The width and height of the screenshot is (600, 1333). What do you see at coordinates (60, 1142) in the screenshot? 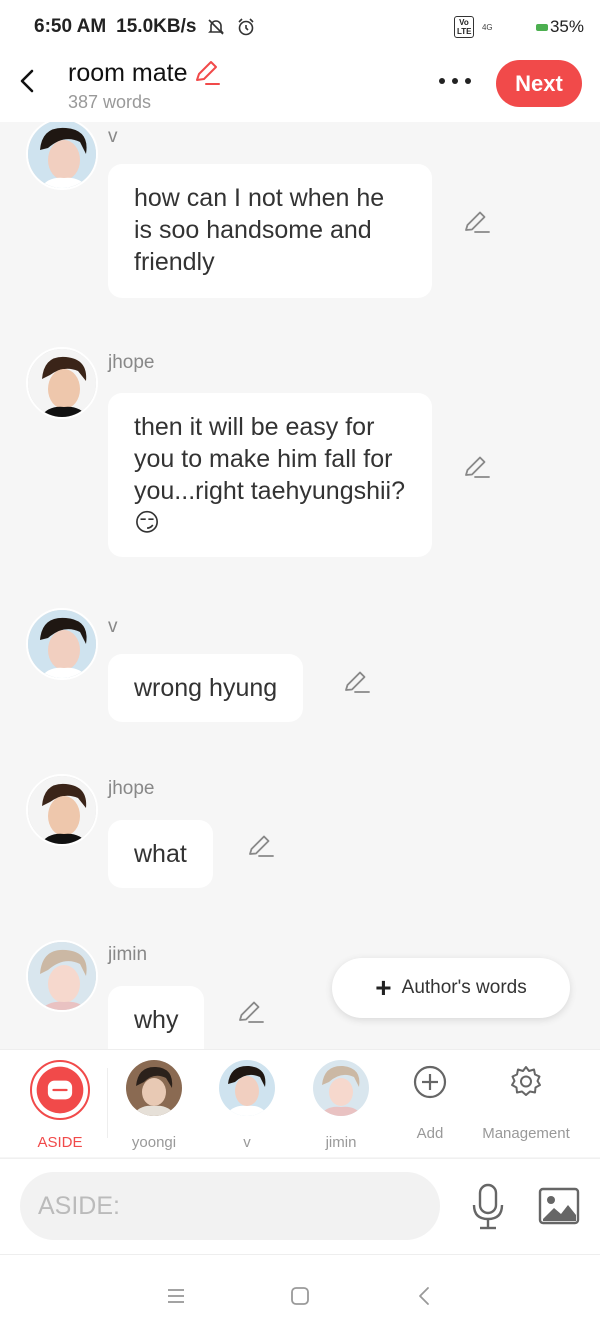
I see `character-label: ASIDE` at bounding box center [60, 1142].